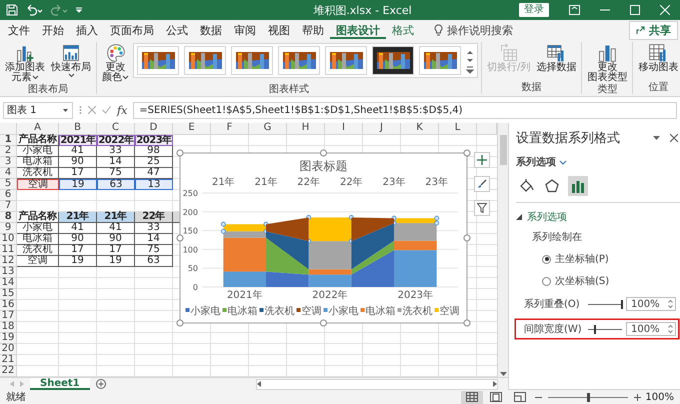 The image size is (680, 404). I want to click on series-options-menu: 系列选项, so click(536, 162).